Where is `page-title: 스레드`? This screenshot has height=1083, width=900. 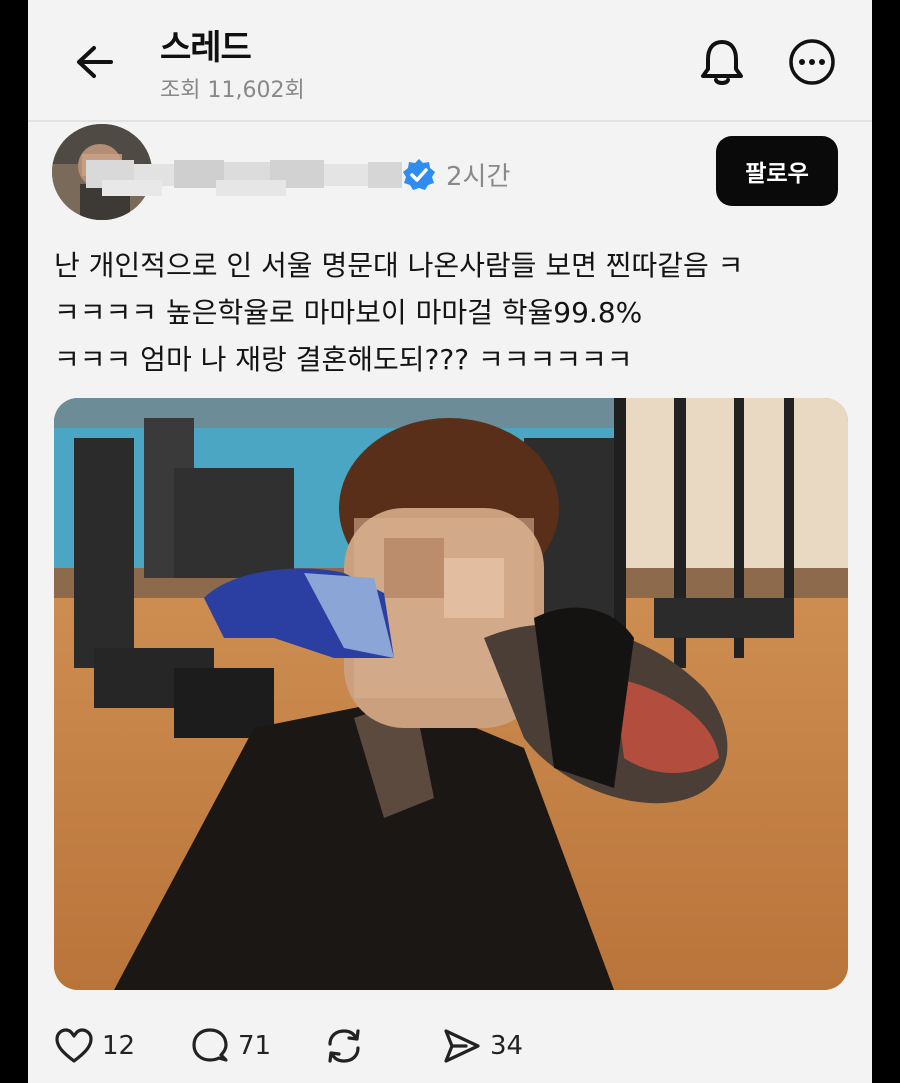
page-title: 스레드 is located at coordinates (206, 48).